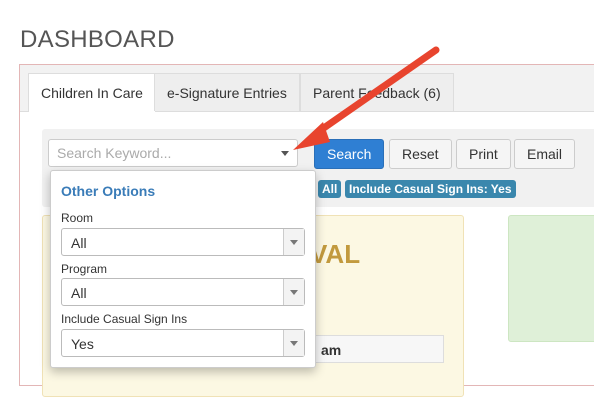  I want to click on program-select-value: All, so click(79, 293).